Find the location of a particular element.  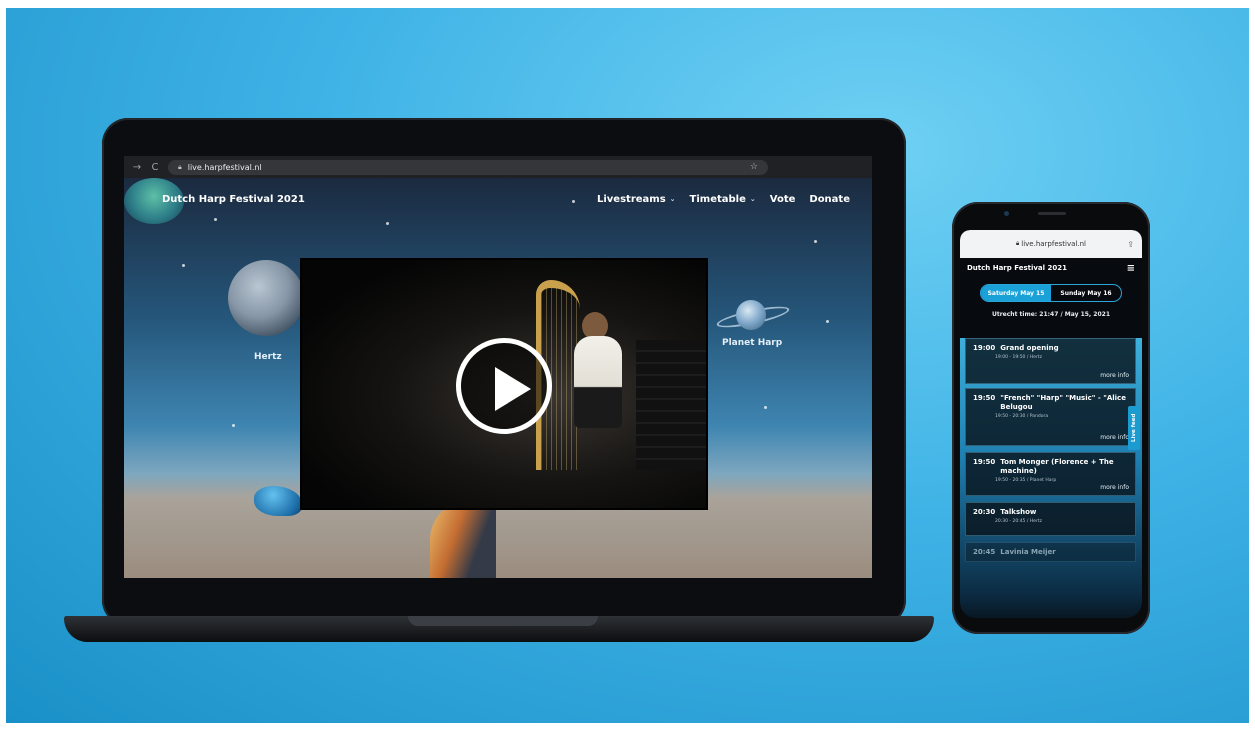

site-menu: Livestreams ⌄ Timetable ⌄ Vote Donate is located at coordinates (723, 199).